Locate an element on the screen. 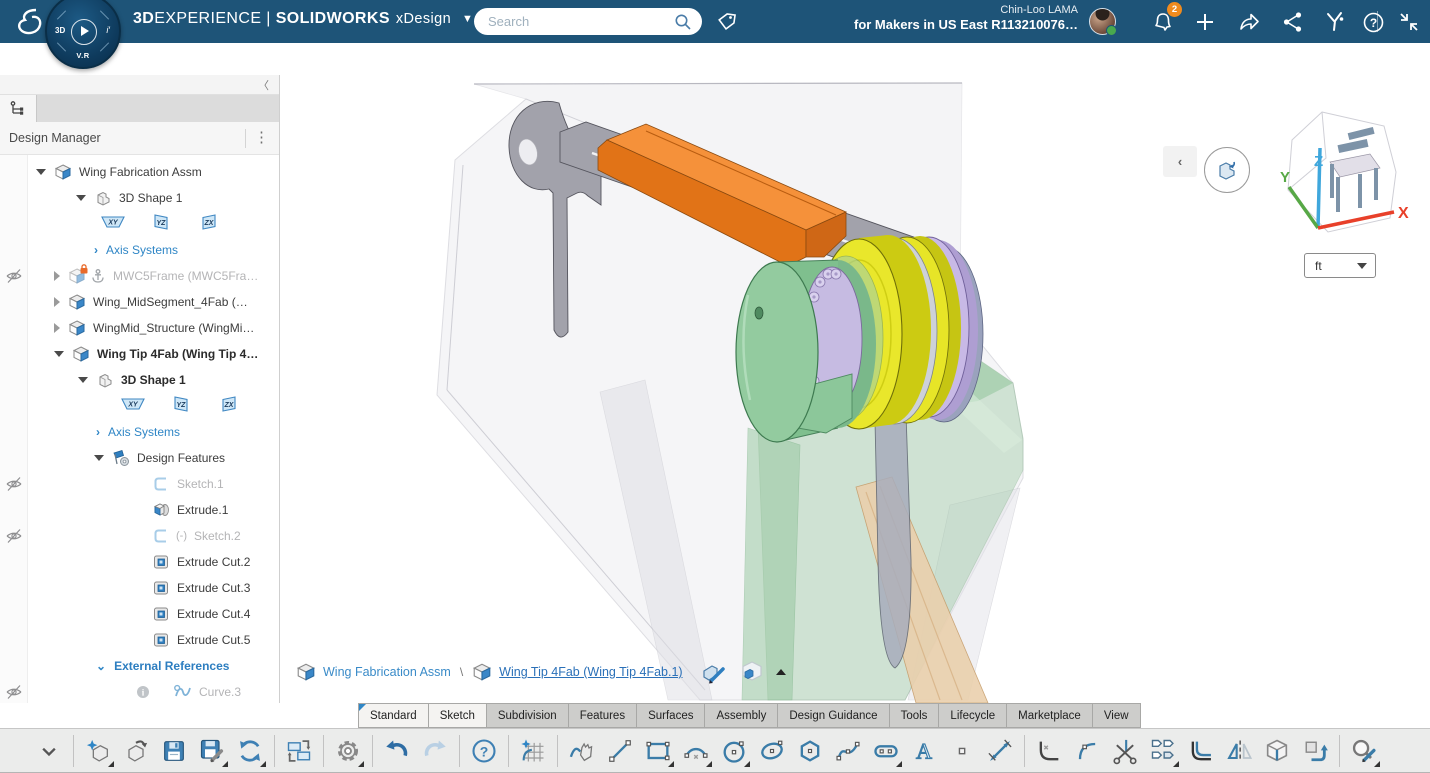 This screenshot has height=773, width=1430. toolbar-button-text is located at coordinates (924, 751).